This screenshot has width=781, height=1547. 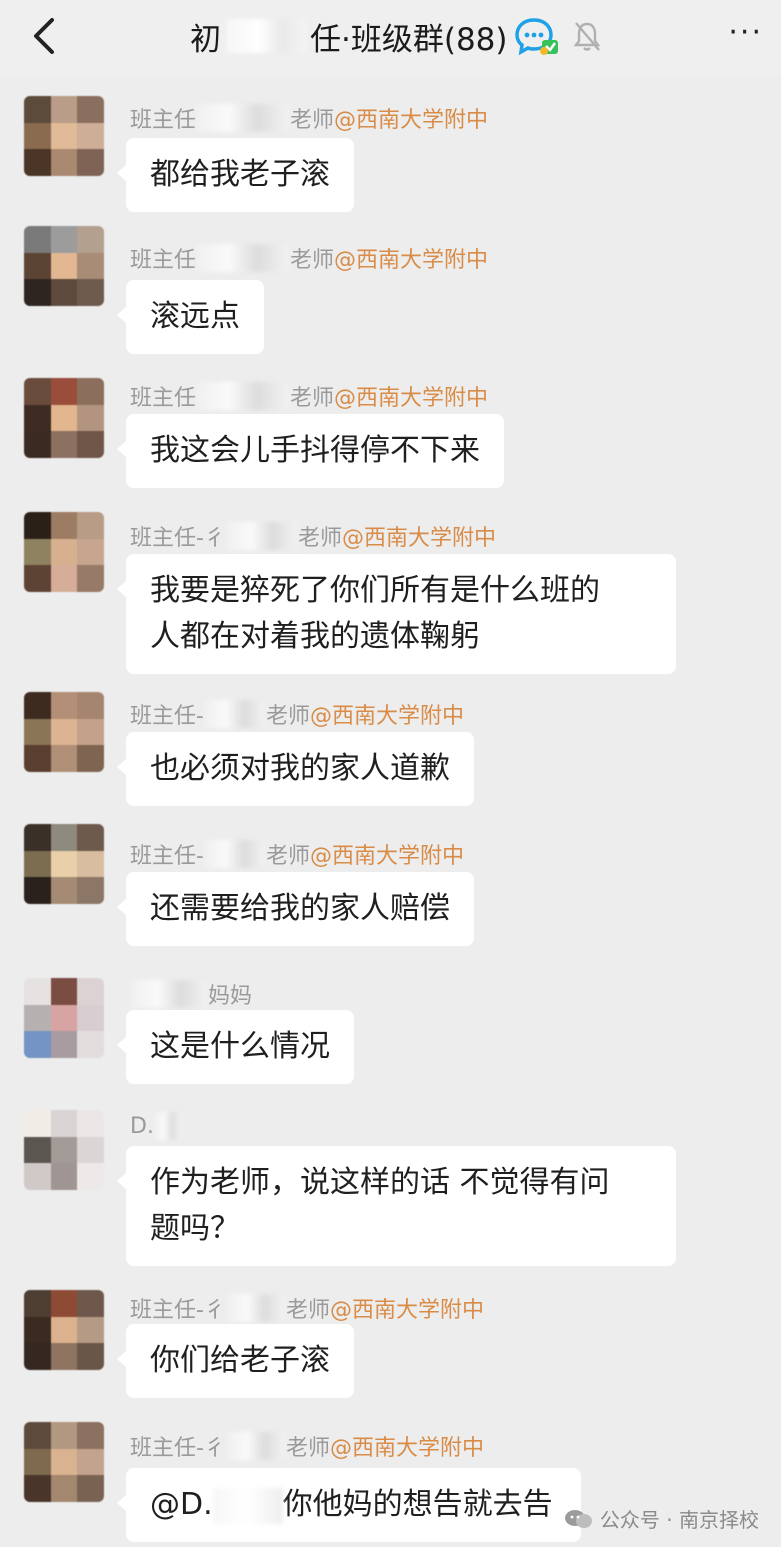 I want to click on message-bubble: 还需要给我的家人赔偿, so click(x=295, y=909).